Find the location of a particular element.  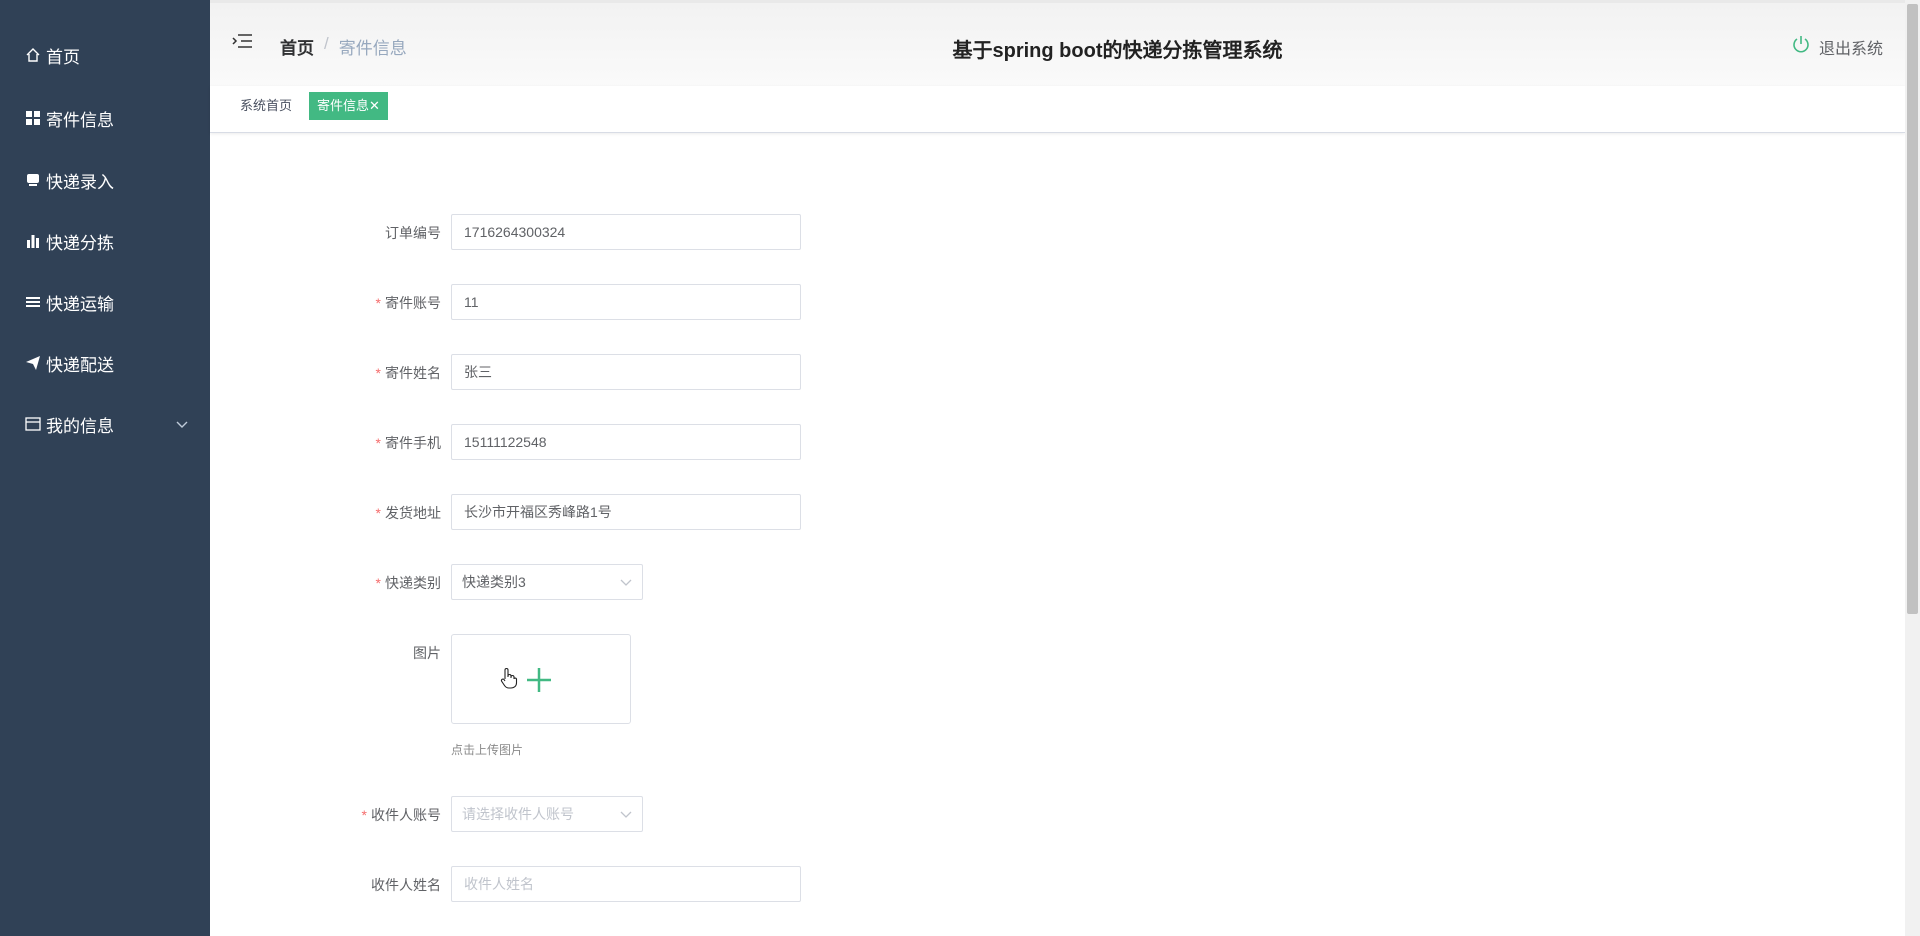

send-icon is located at coordinates (33, 363).